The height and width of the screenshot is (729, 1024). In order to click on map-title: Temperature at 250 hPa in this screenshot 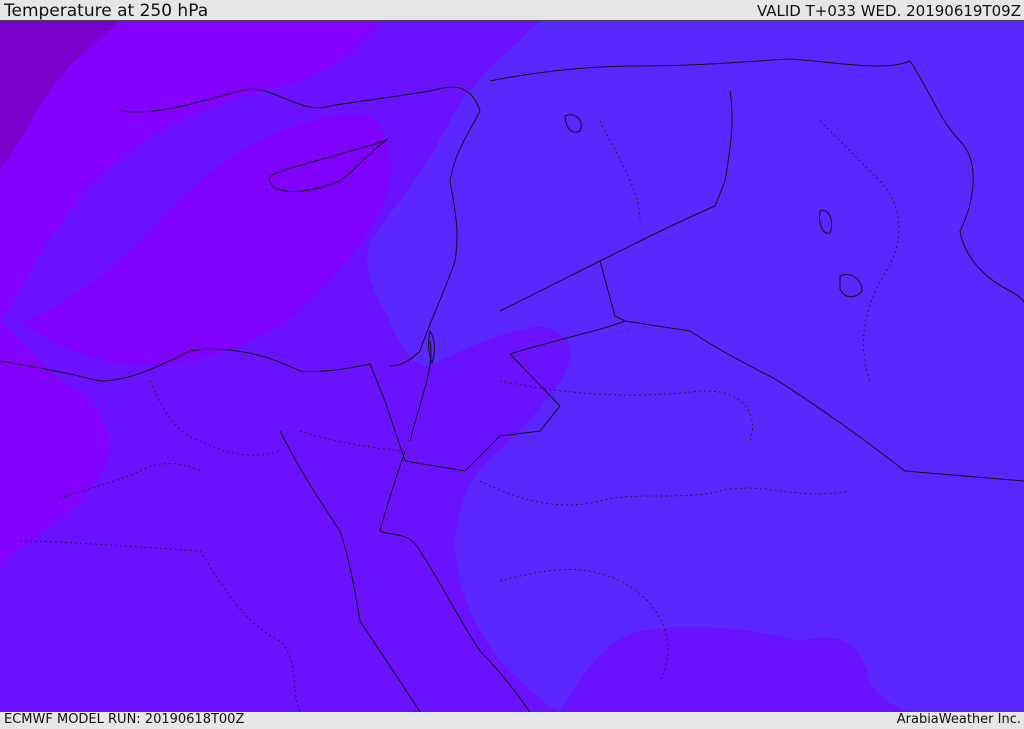, I will do `click(106, 11)`.